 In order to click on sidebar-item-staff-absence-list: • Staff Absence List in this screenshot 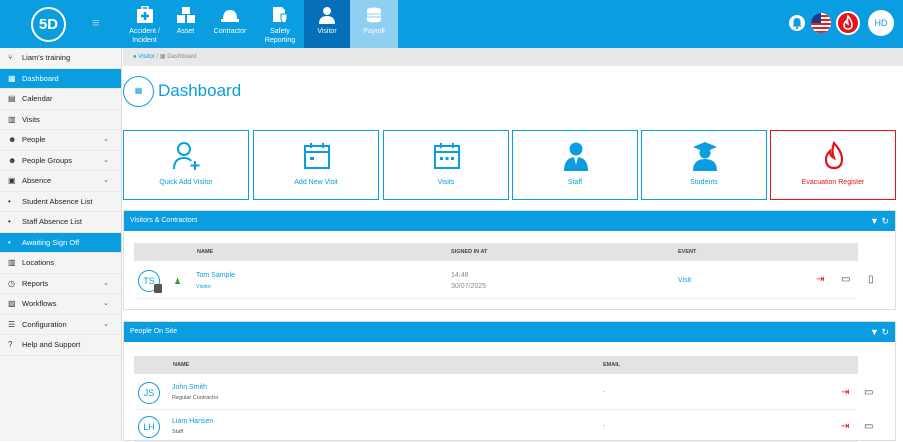, I will do `click(60, 222)`.